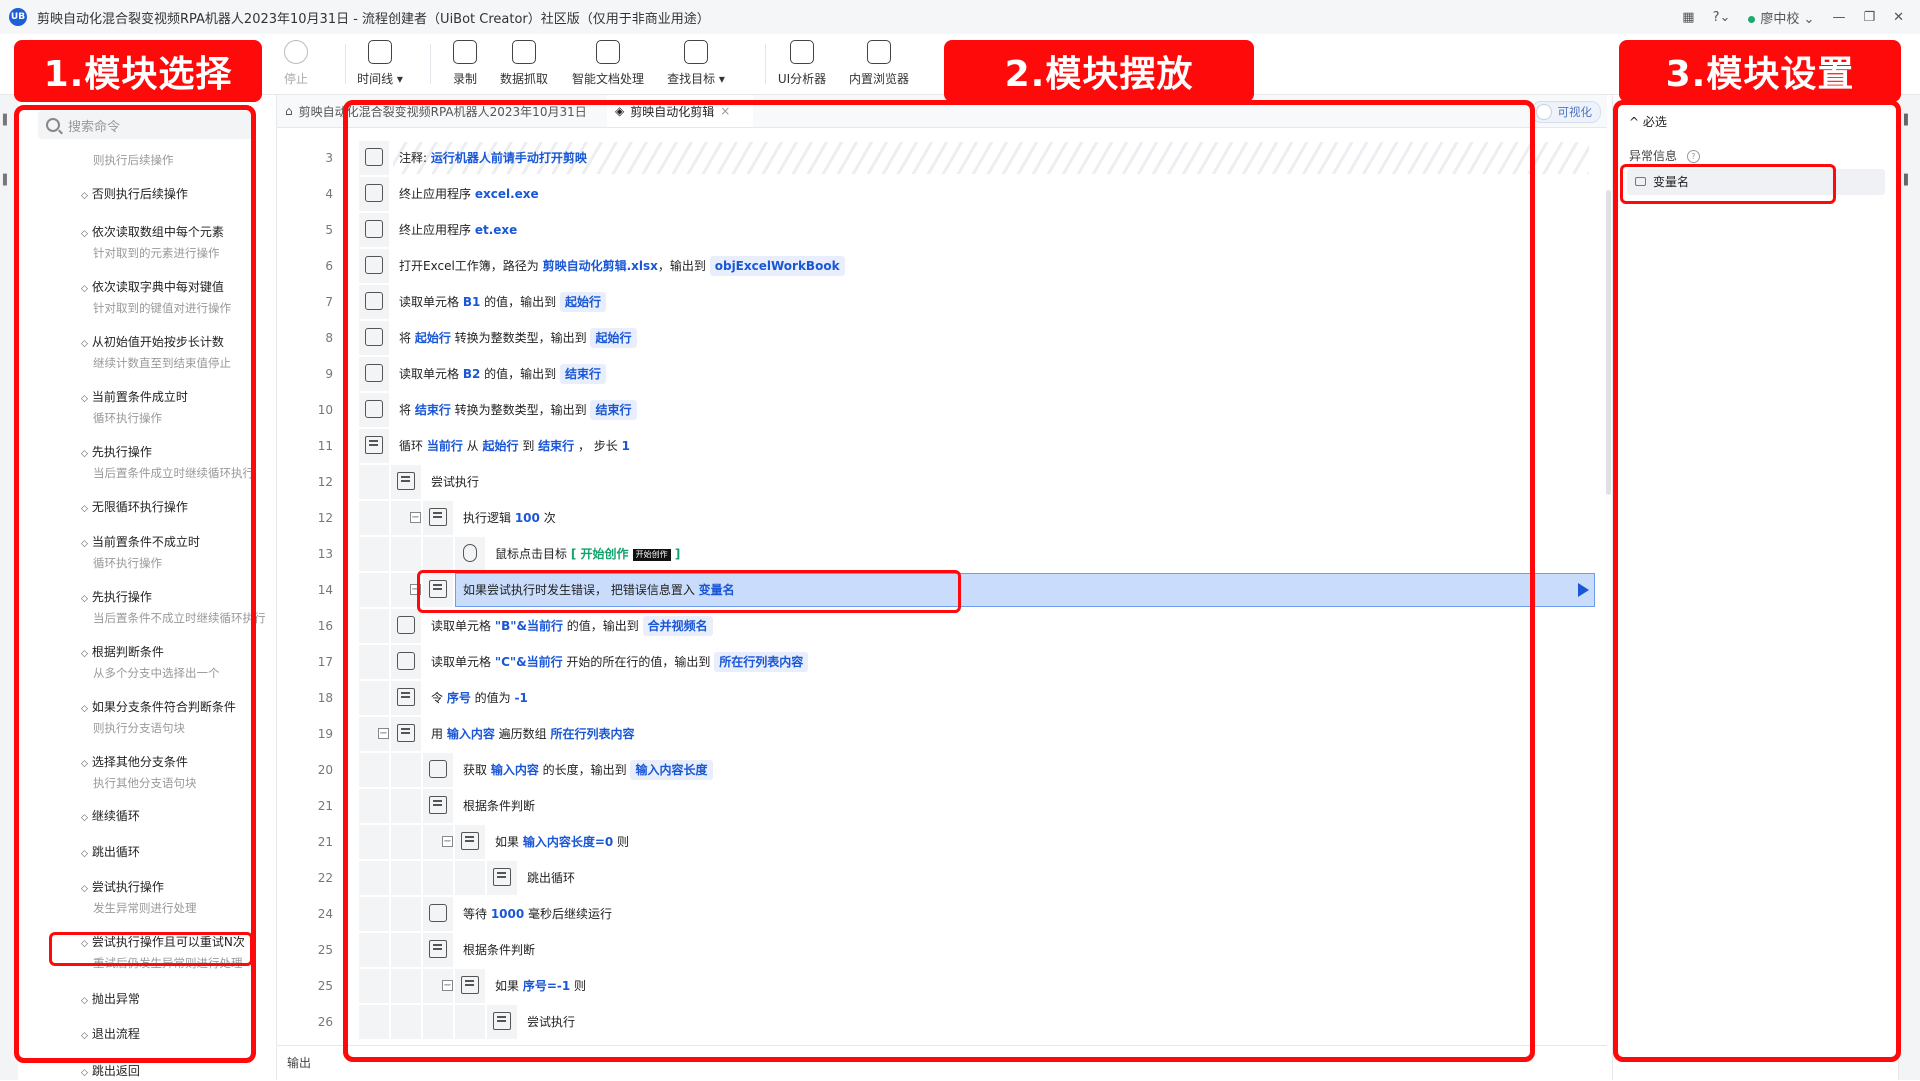 The height and width of the screenshot is (1081, 1920). Describe the element at coordinates (1099, 71) in the screenshot. I see `annotation-label-2: 2.模块摆放` at that location.